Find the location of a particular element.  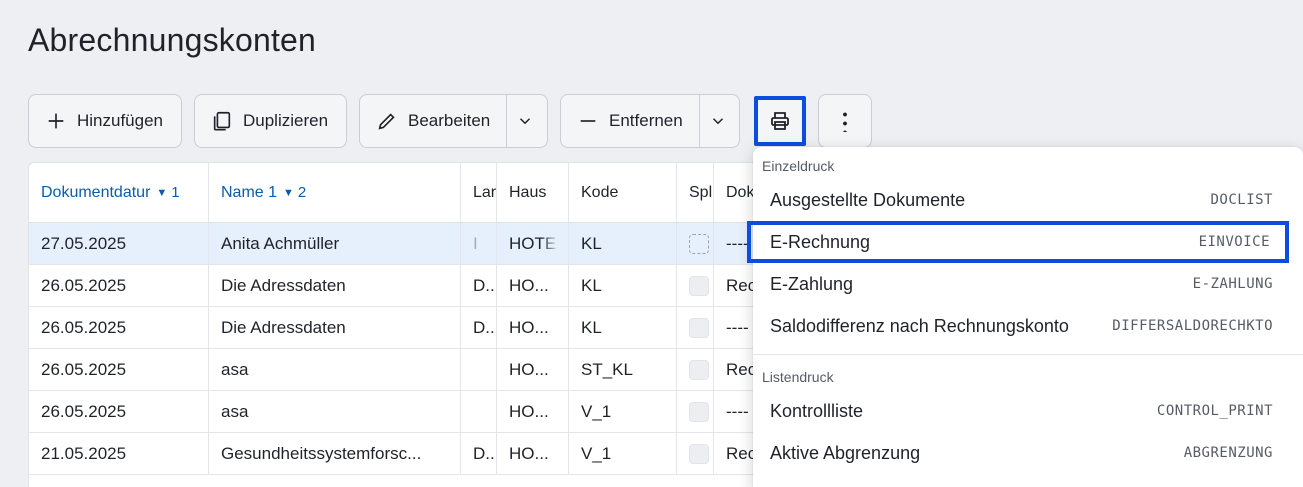

print-button is located at coordinates (780, 121).